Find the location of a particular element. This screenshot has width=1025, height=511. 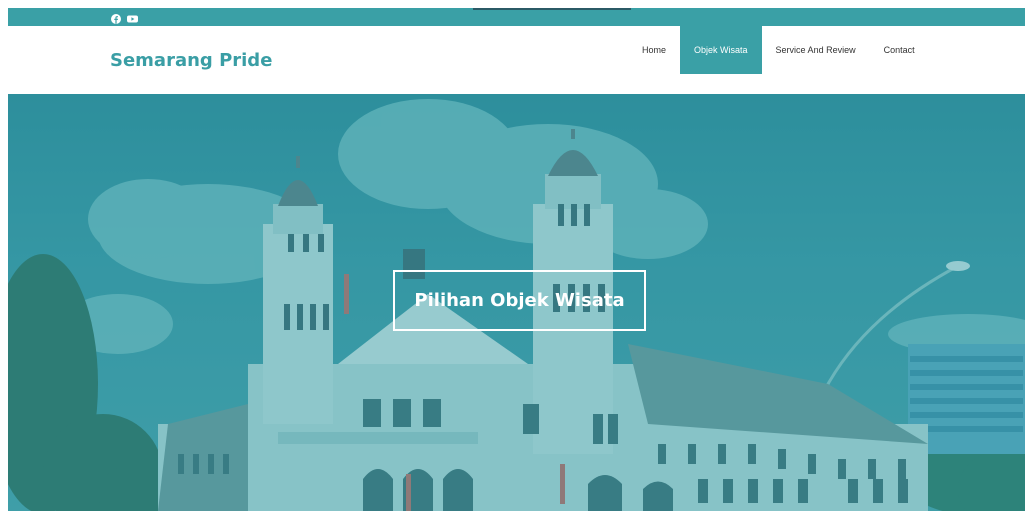

nav-item-service-and-review: Service And Review is located at coordinates (816, 50).